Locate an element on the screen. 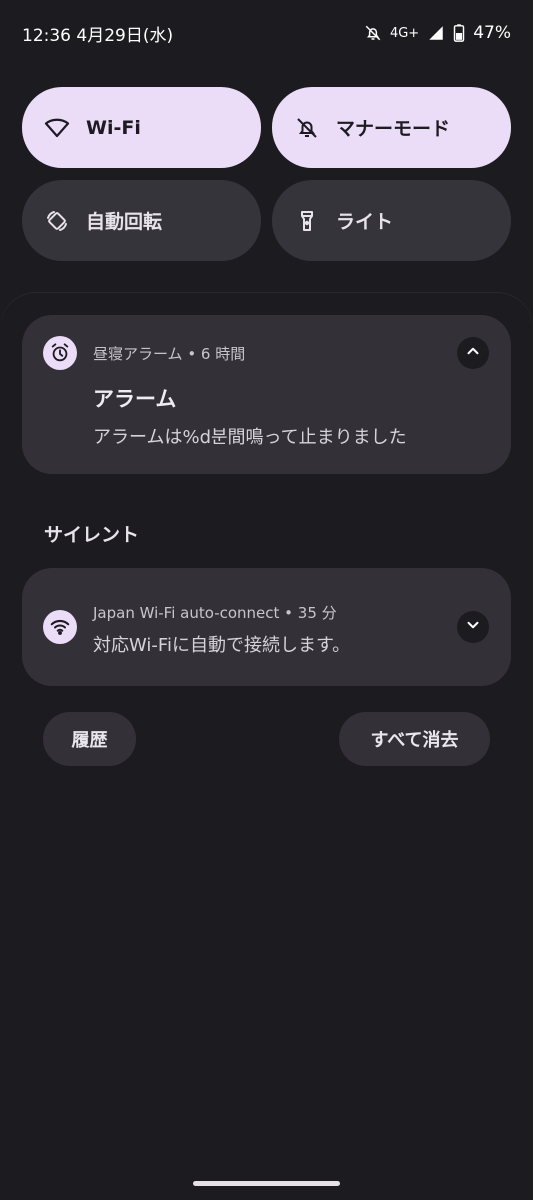 This screenshot has height=1200, width=533. battery-level: 47% is located at coordinates (492, 33).